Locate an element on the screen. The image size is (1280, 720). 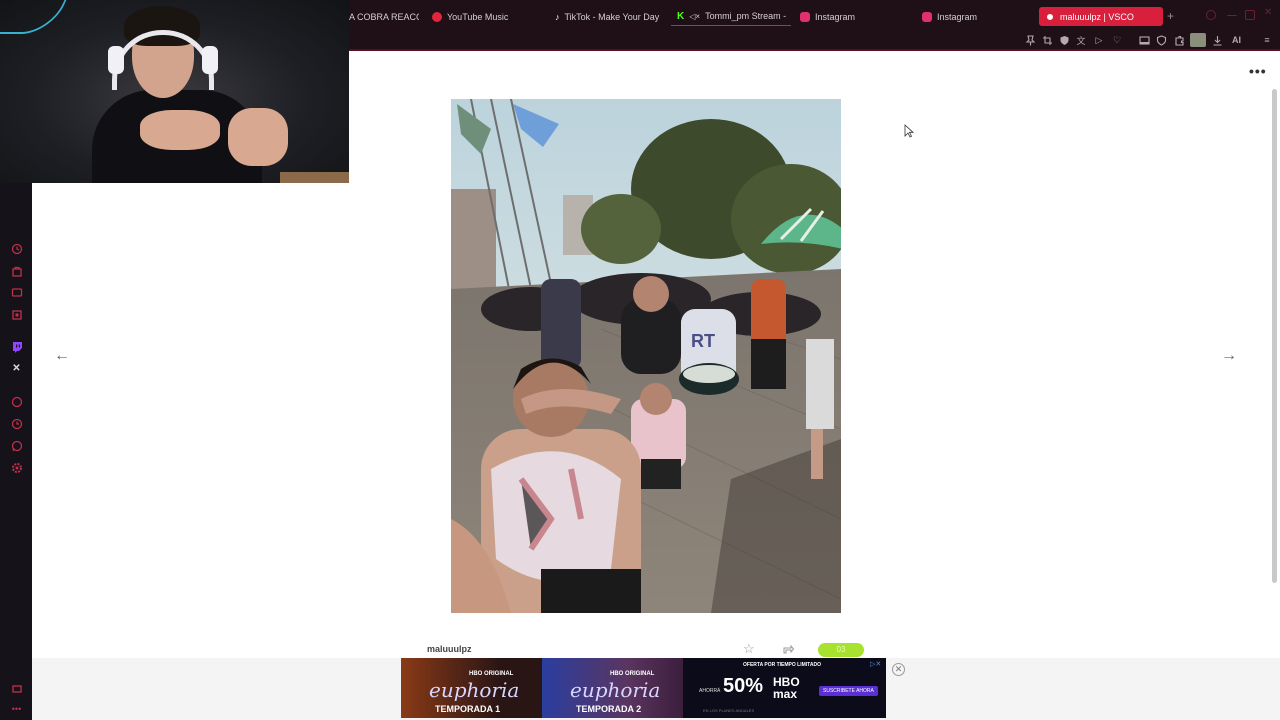
ad-panel-season-1: HBO ORIGINAL euphoria TEMPORADA 1 is located at coordinates (471, 688).